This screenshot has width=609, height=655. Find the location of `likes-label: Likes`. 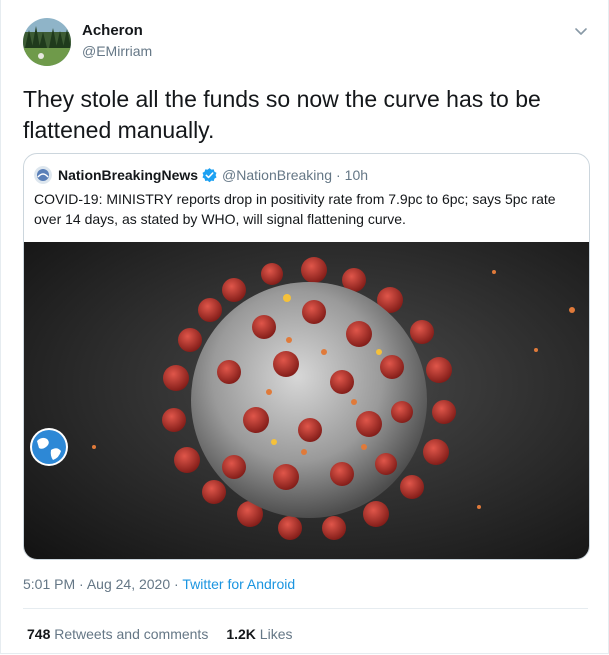

likes-label: Likes is located at coordinates (276, 634).